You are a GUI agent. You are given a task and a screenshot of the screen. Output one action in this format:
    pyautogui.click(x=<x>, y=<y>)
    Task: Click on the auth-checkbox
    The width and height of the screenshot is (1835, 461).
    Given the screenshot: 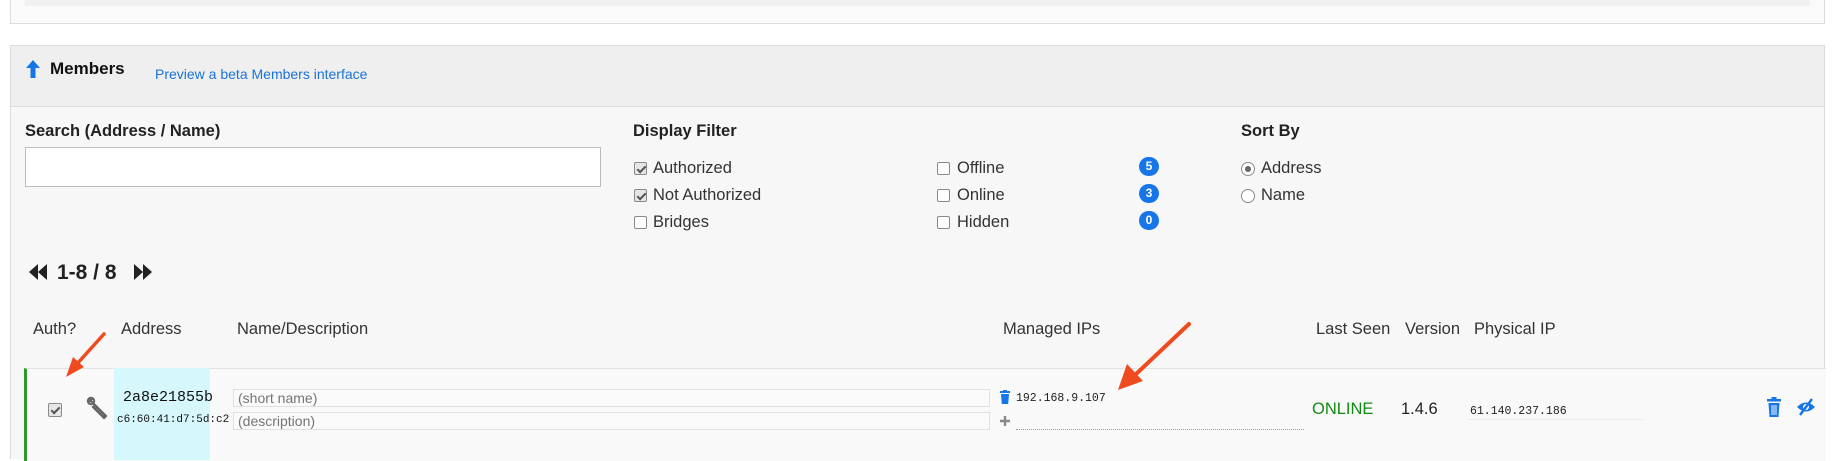 What is the action you would take?
    pyautogui.click(x=55, y=410)
    